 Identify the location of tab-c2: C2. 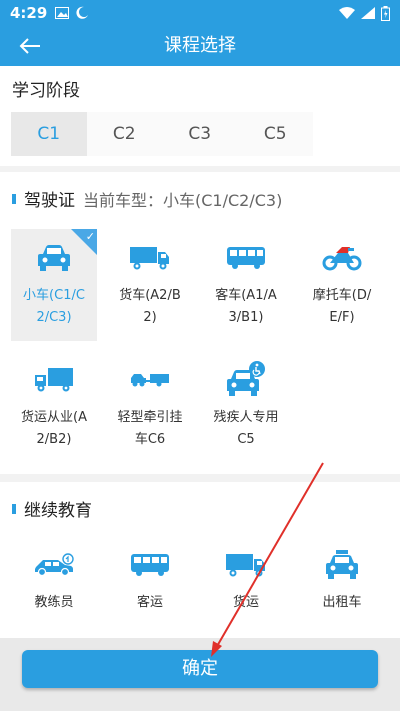
(125, 134).